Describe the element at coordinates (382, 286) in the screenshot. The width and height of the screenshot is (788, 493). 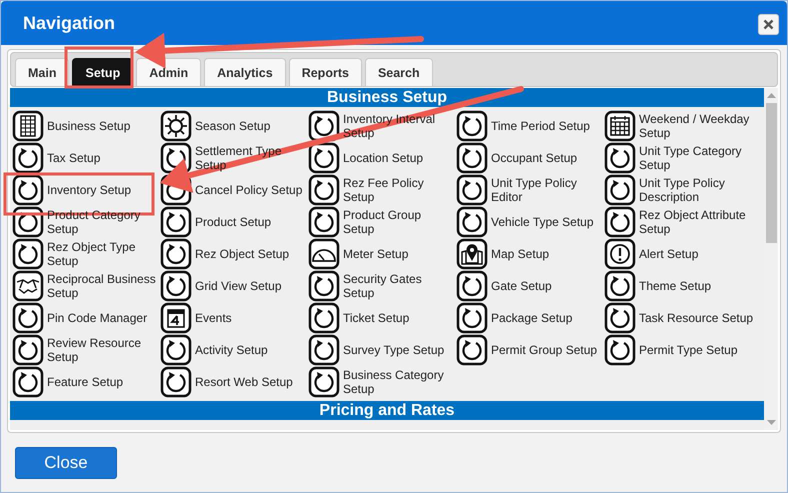
I see `menu-item: Security Gates Setup` at that location.